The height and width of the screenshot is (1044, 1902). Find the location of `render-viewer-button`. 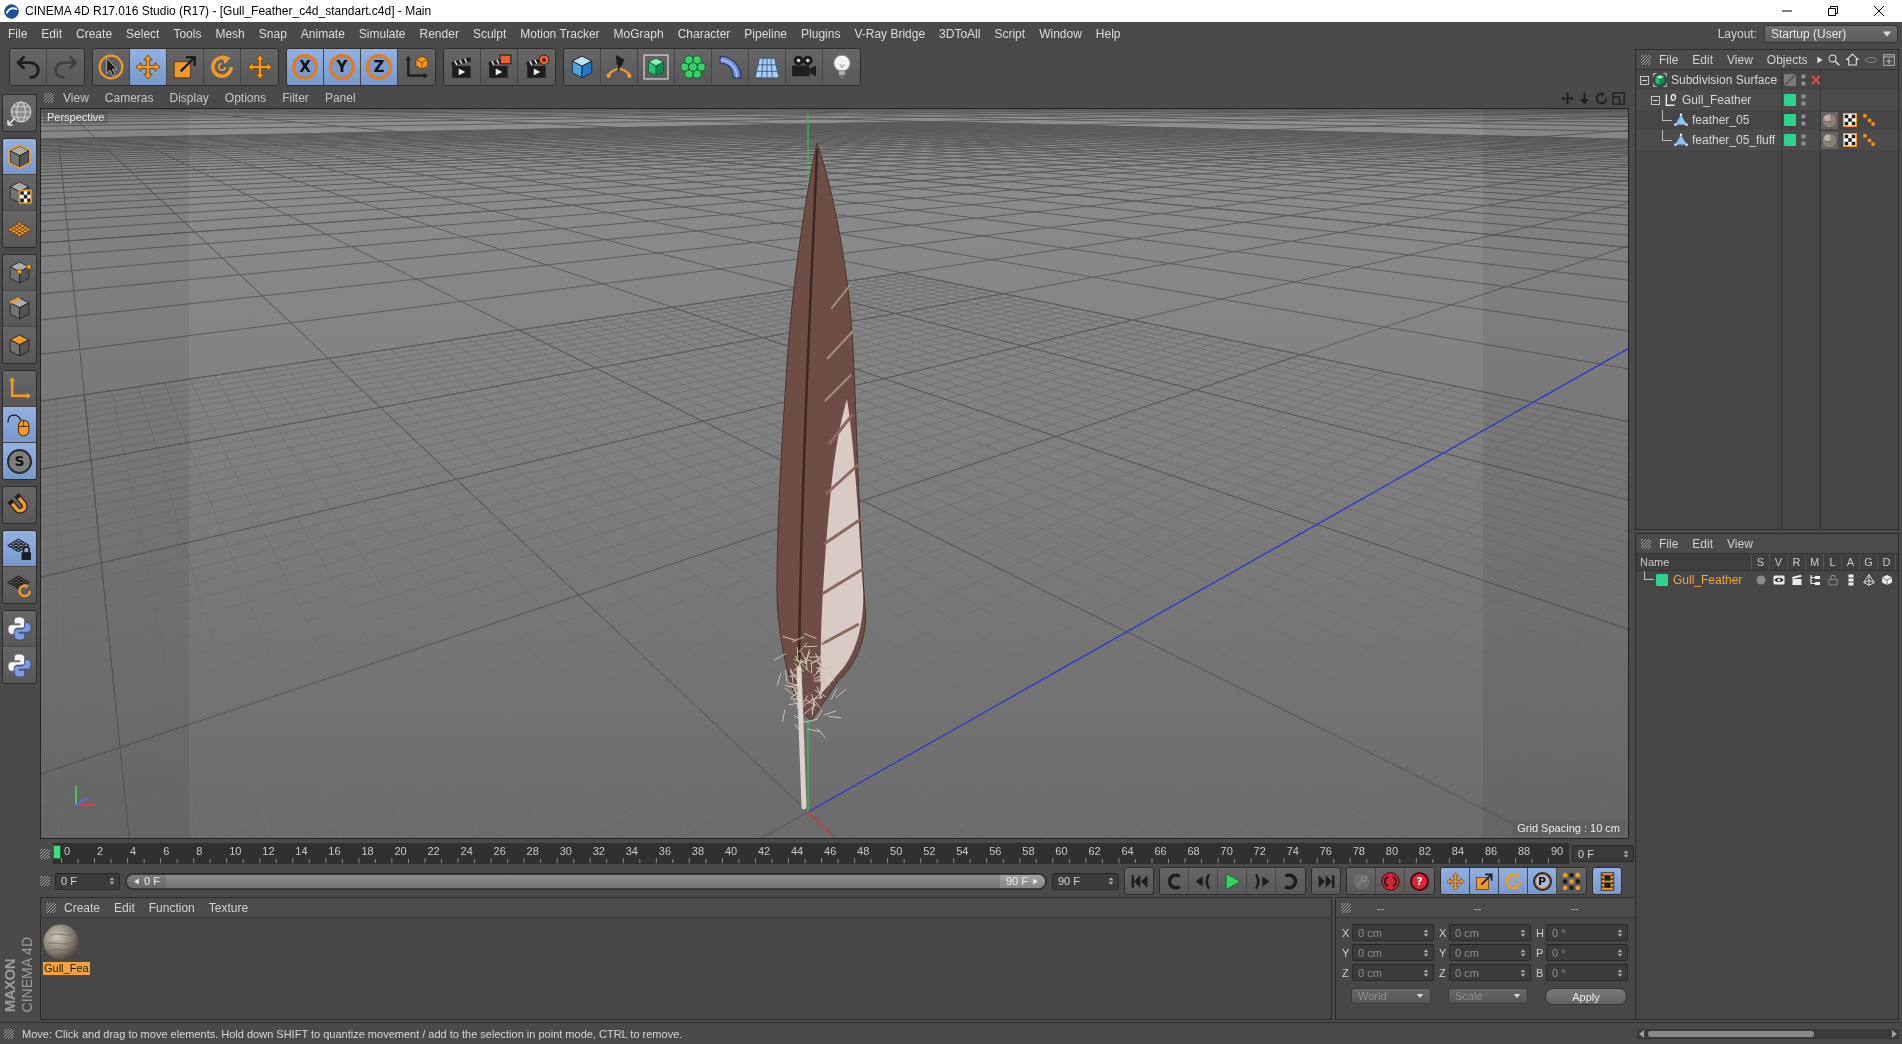

render-viewer-button is located at coordinates (499, 67).